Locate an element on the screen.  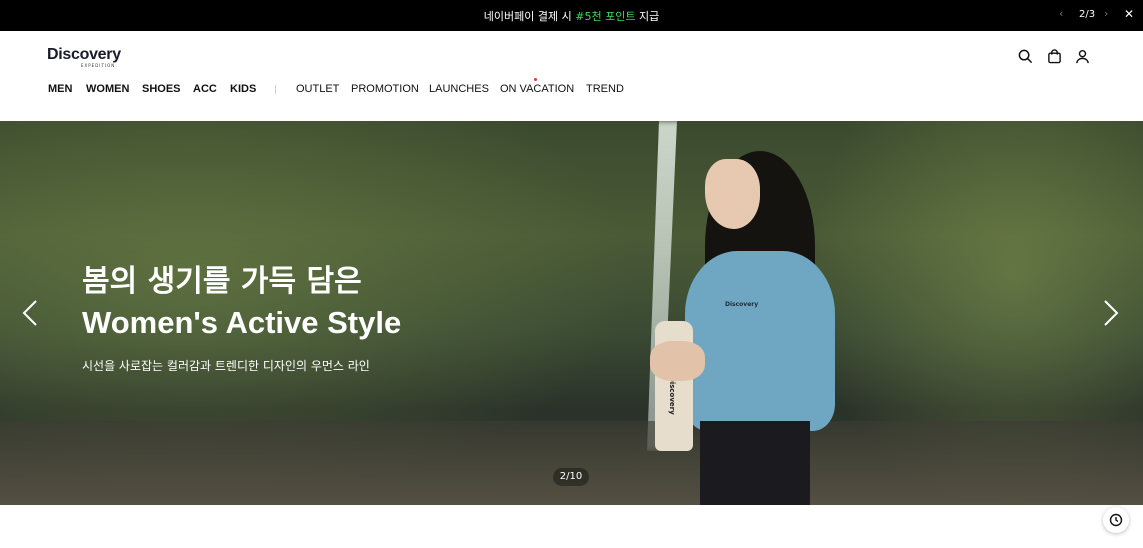
model-pants is located at coordinates (755, 463).